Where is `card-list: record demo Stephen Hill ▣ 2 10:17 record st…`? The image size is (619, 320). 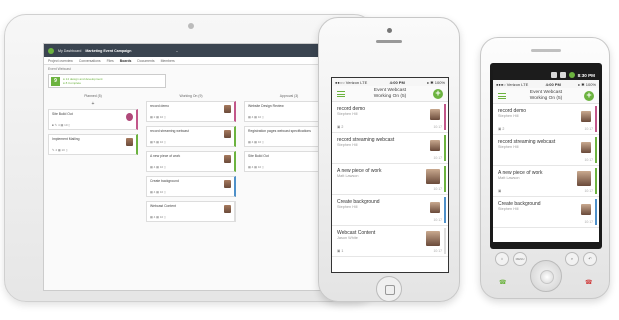
card-list: record demo Stephen Hill ▣ 2 10:17 record st… is located at coordinates (390, 179).